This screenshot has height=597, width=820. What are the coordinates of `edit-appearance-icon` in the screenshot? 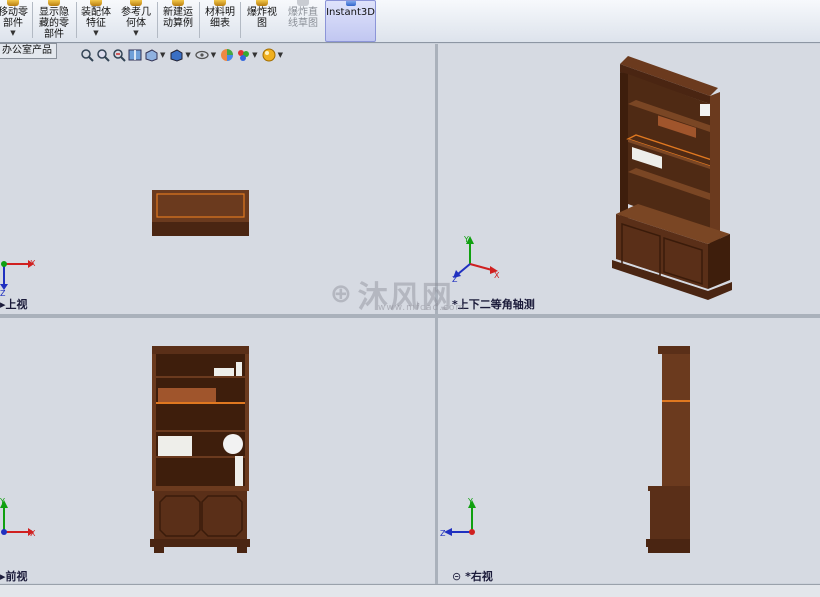 It's located at (227, 55).